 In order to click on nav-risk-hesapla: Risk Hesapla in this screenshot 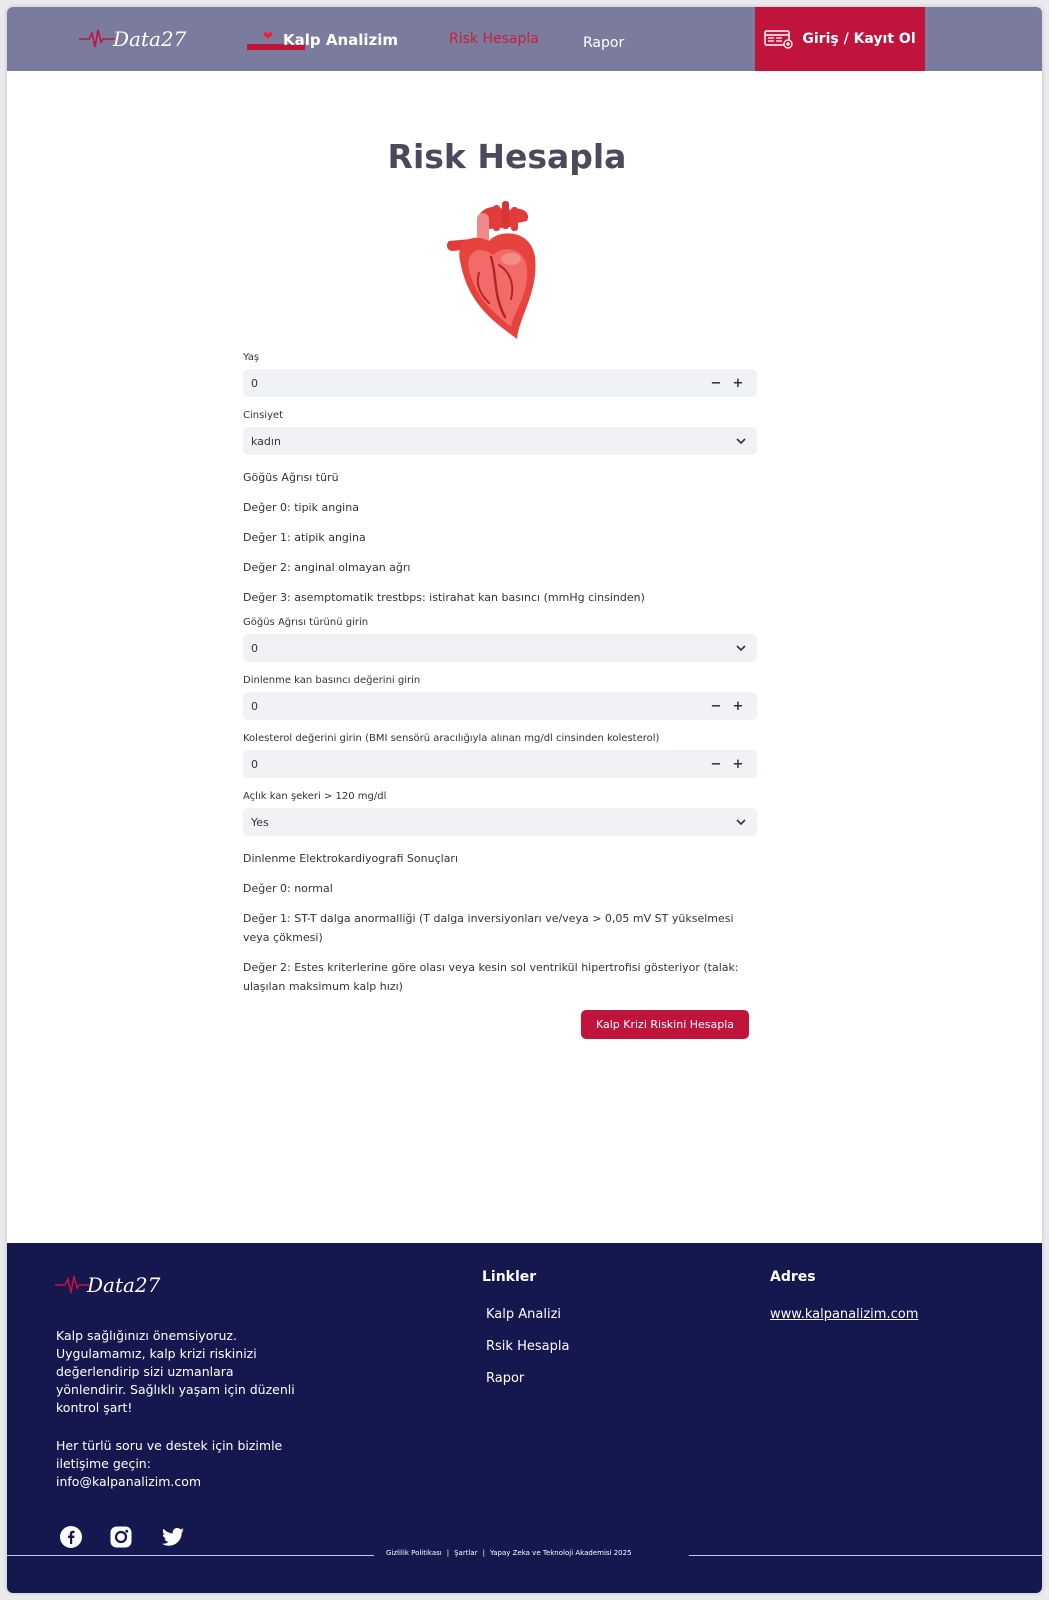, I will do `click(494, 39)`.